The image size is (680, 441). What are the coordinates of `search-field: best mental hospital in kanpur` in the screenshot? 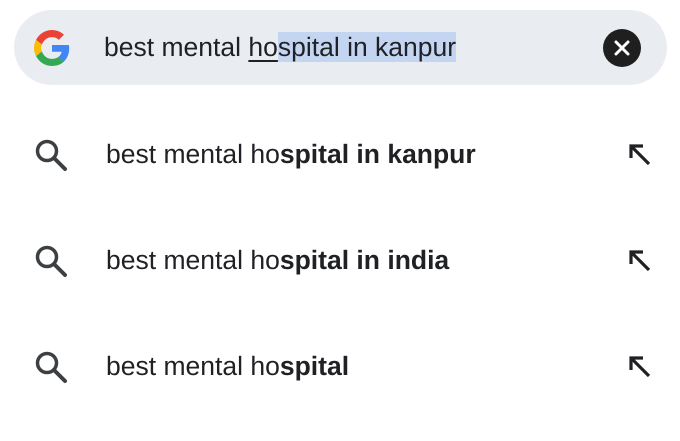 It's located at (353, 48).